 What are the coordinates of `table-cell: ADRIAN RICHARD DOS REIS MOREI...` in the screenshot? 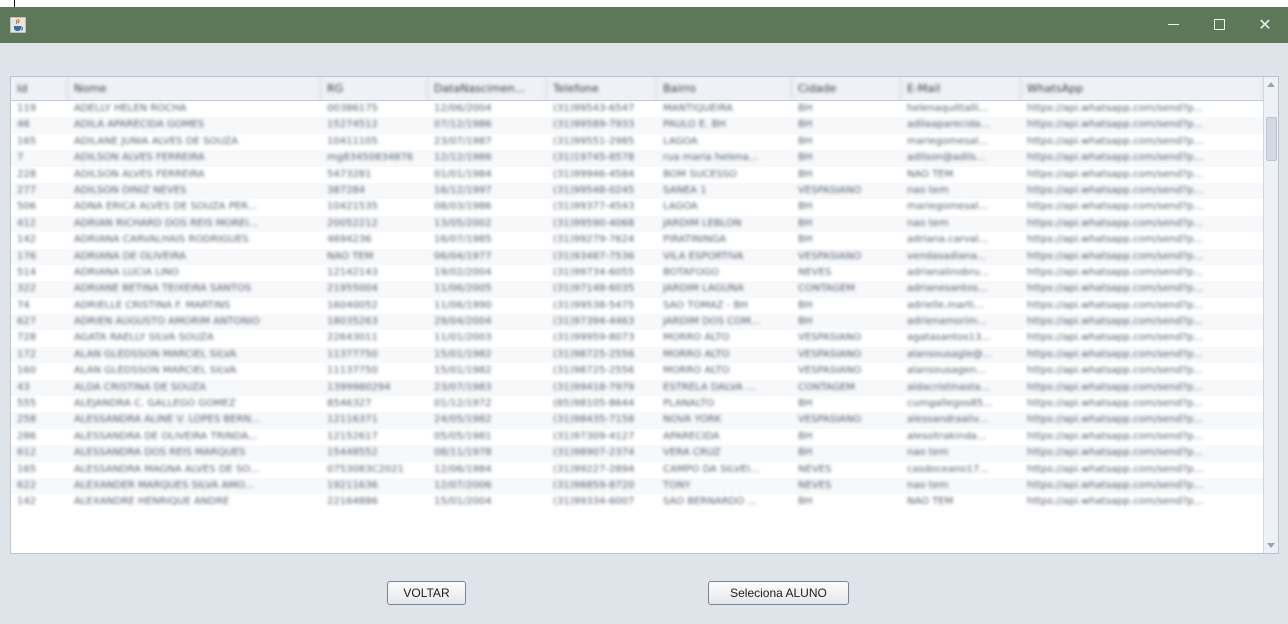 It's located at (166, 223).